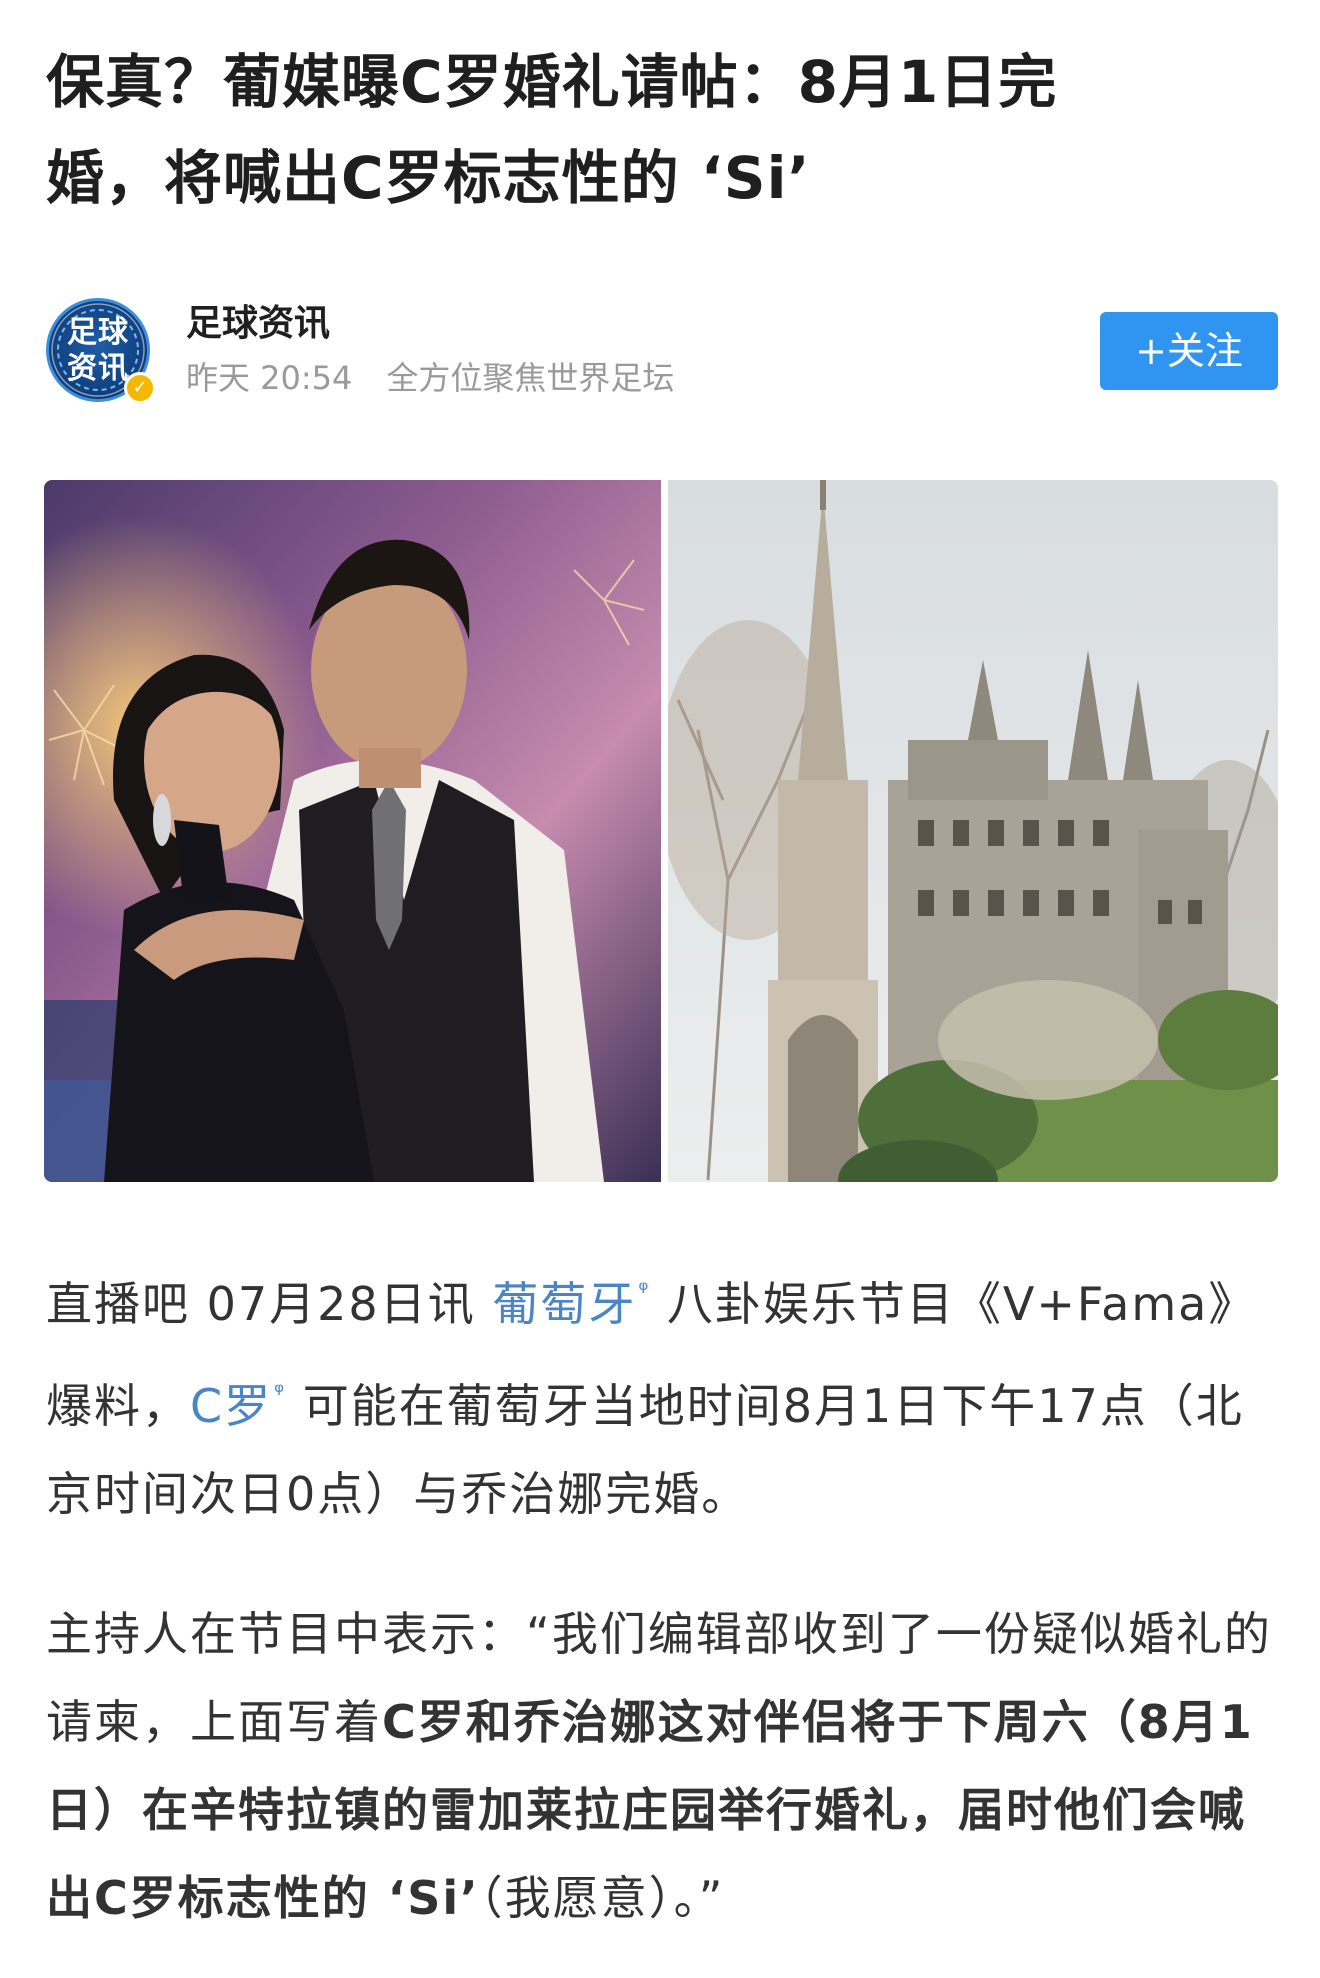  Describe the element at coordinates (428, 178) in the screenshot. I see `title-line-2: 婚，将喊出C罗标志性的 ‘Si’` at that location.